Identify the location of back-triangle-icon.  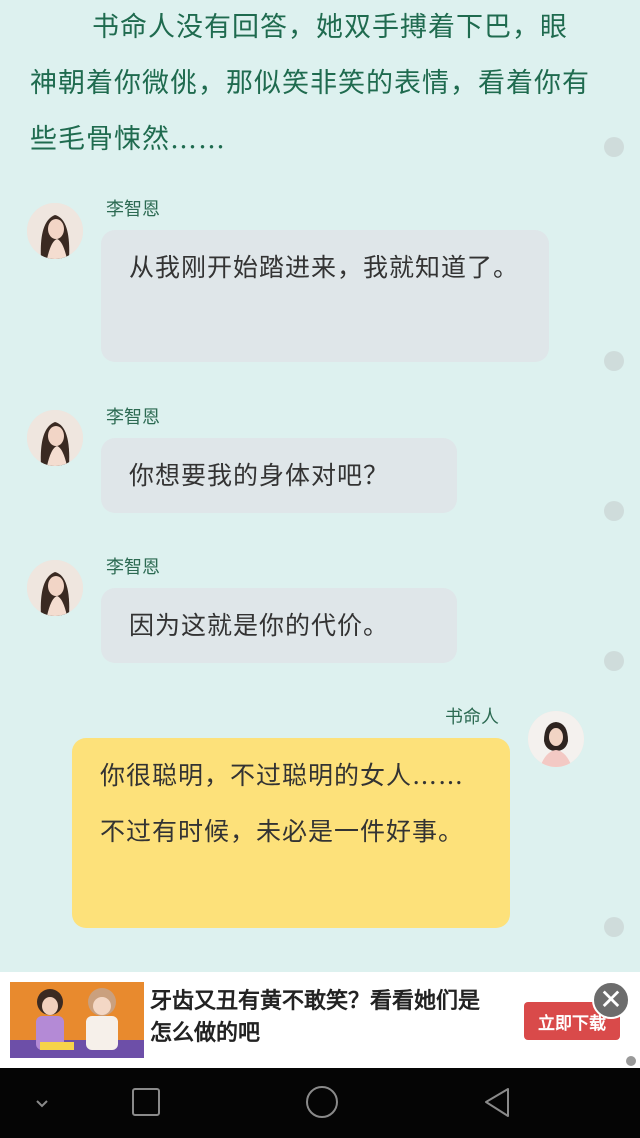
(498, 1103).